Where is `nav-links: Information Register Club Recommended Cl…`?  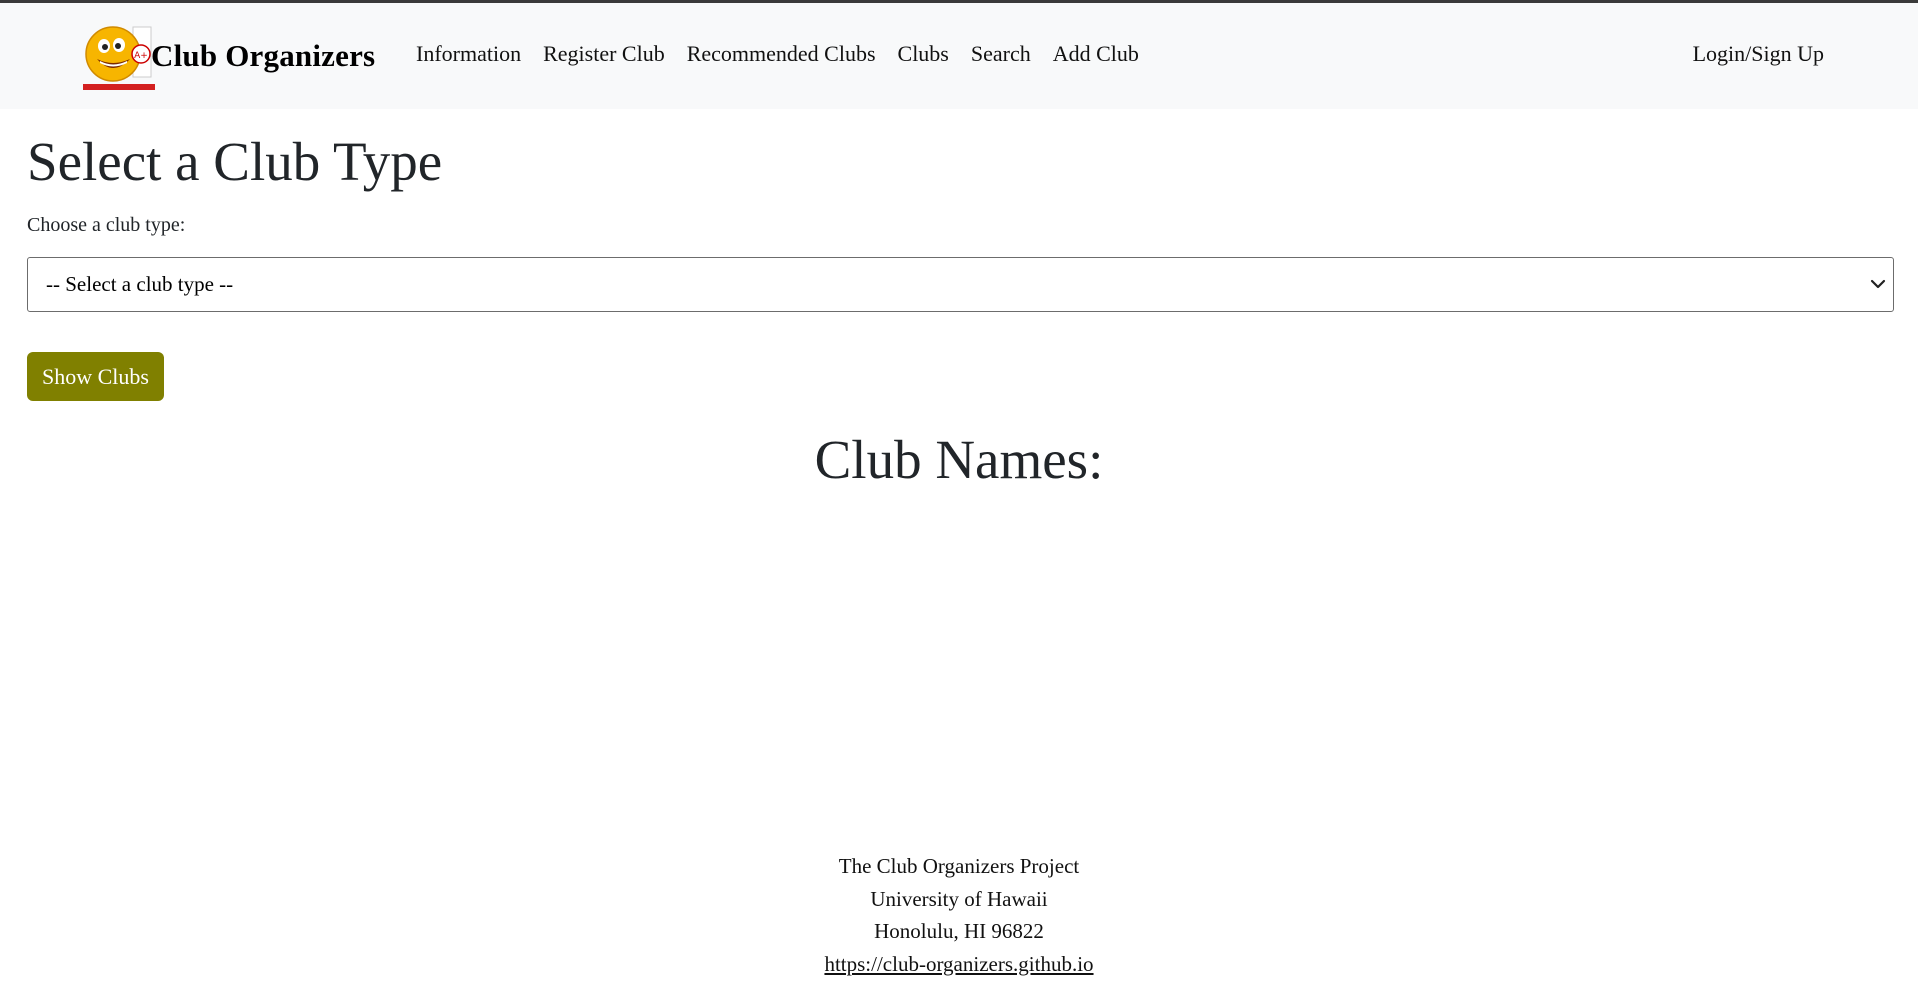
nav-links: Information Register Club Recommended Cl… is located at coordinates (788, 54).